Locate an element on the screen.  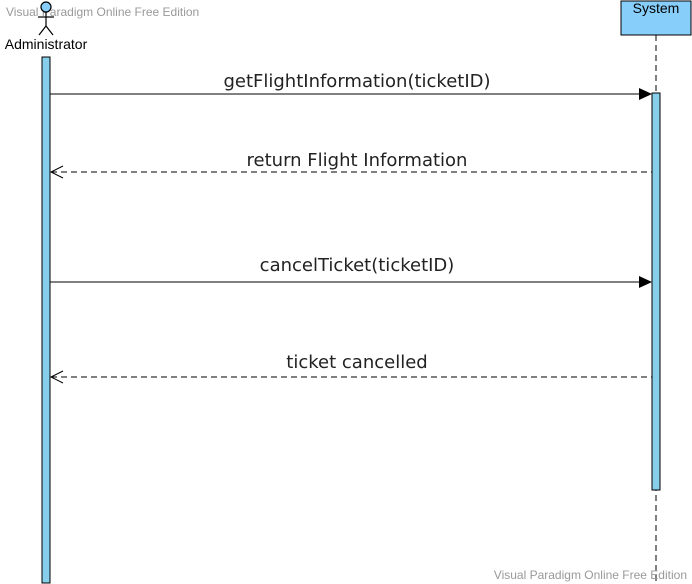
message-label: getFlightInformation(ticketID) is located at coordinates (356, 81).